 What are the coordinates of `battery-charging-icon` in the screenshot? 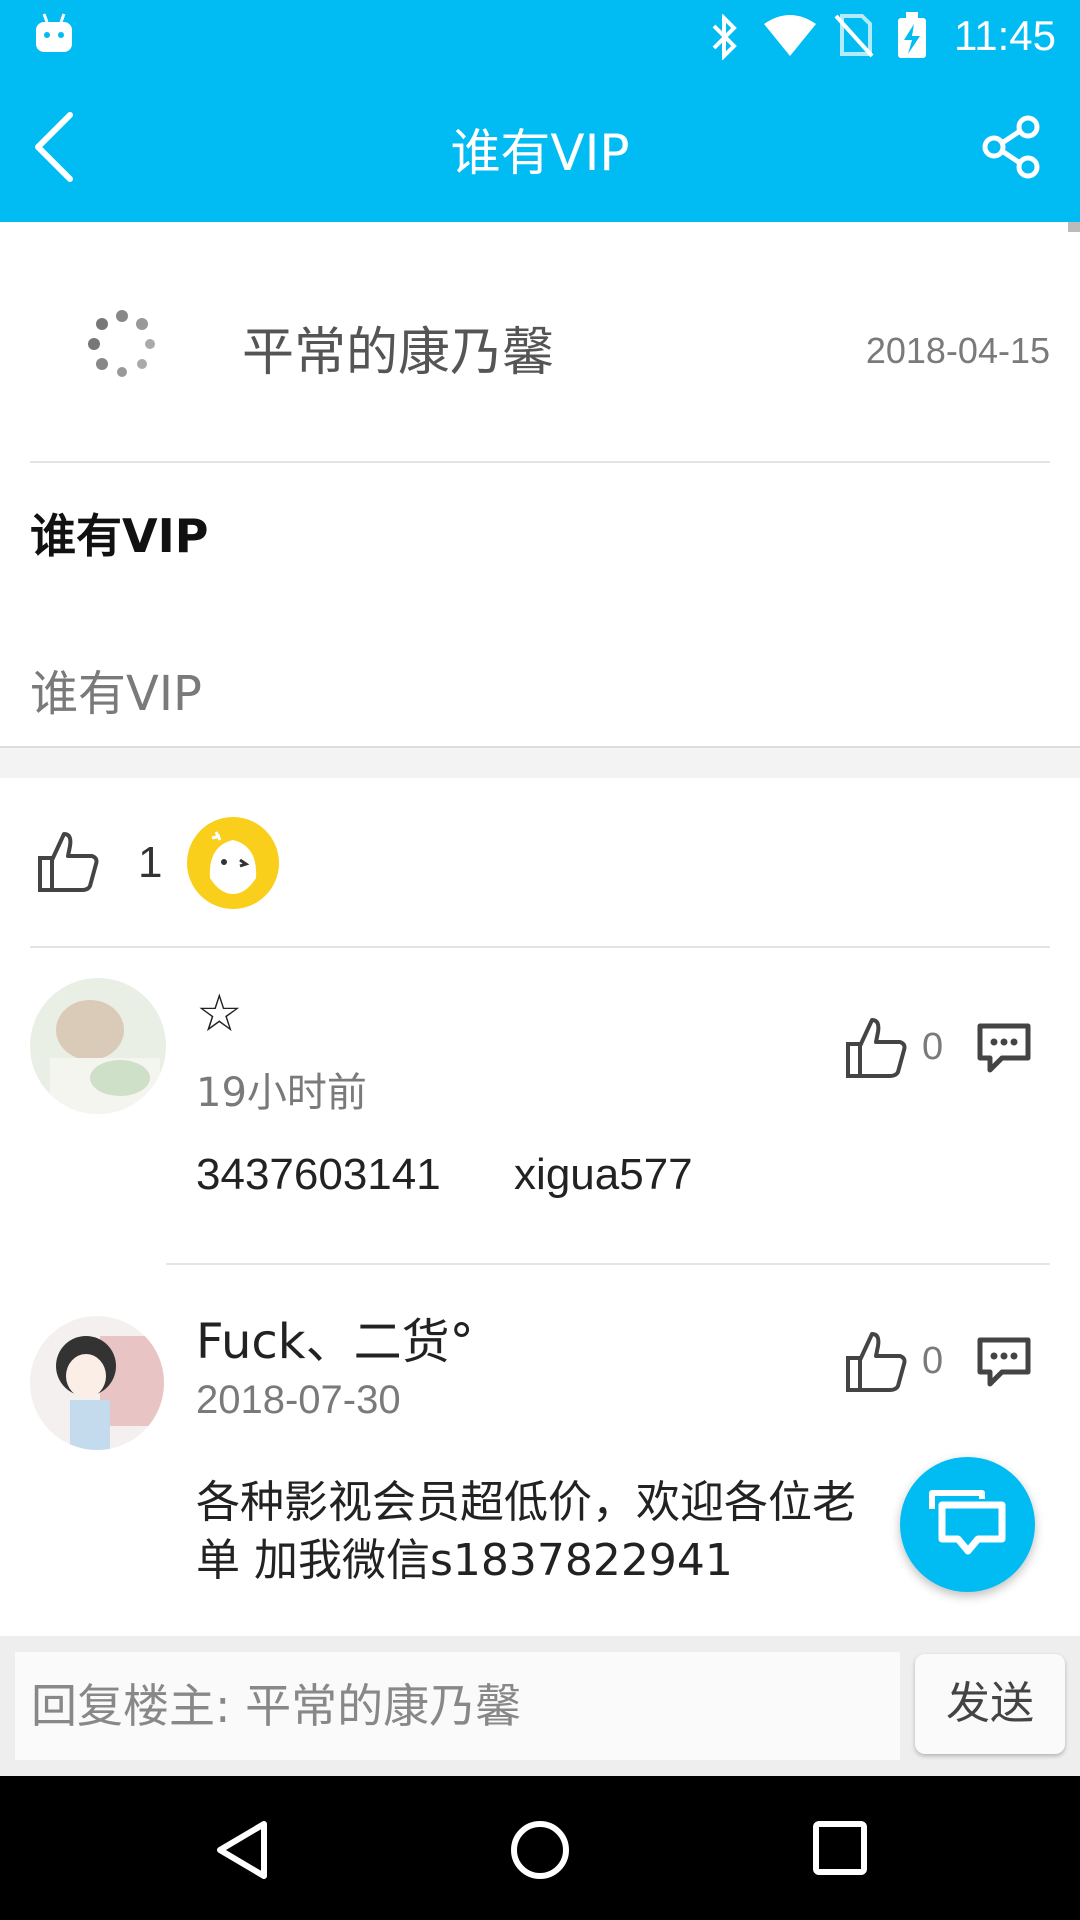 It's located at (912, 35).